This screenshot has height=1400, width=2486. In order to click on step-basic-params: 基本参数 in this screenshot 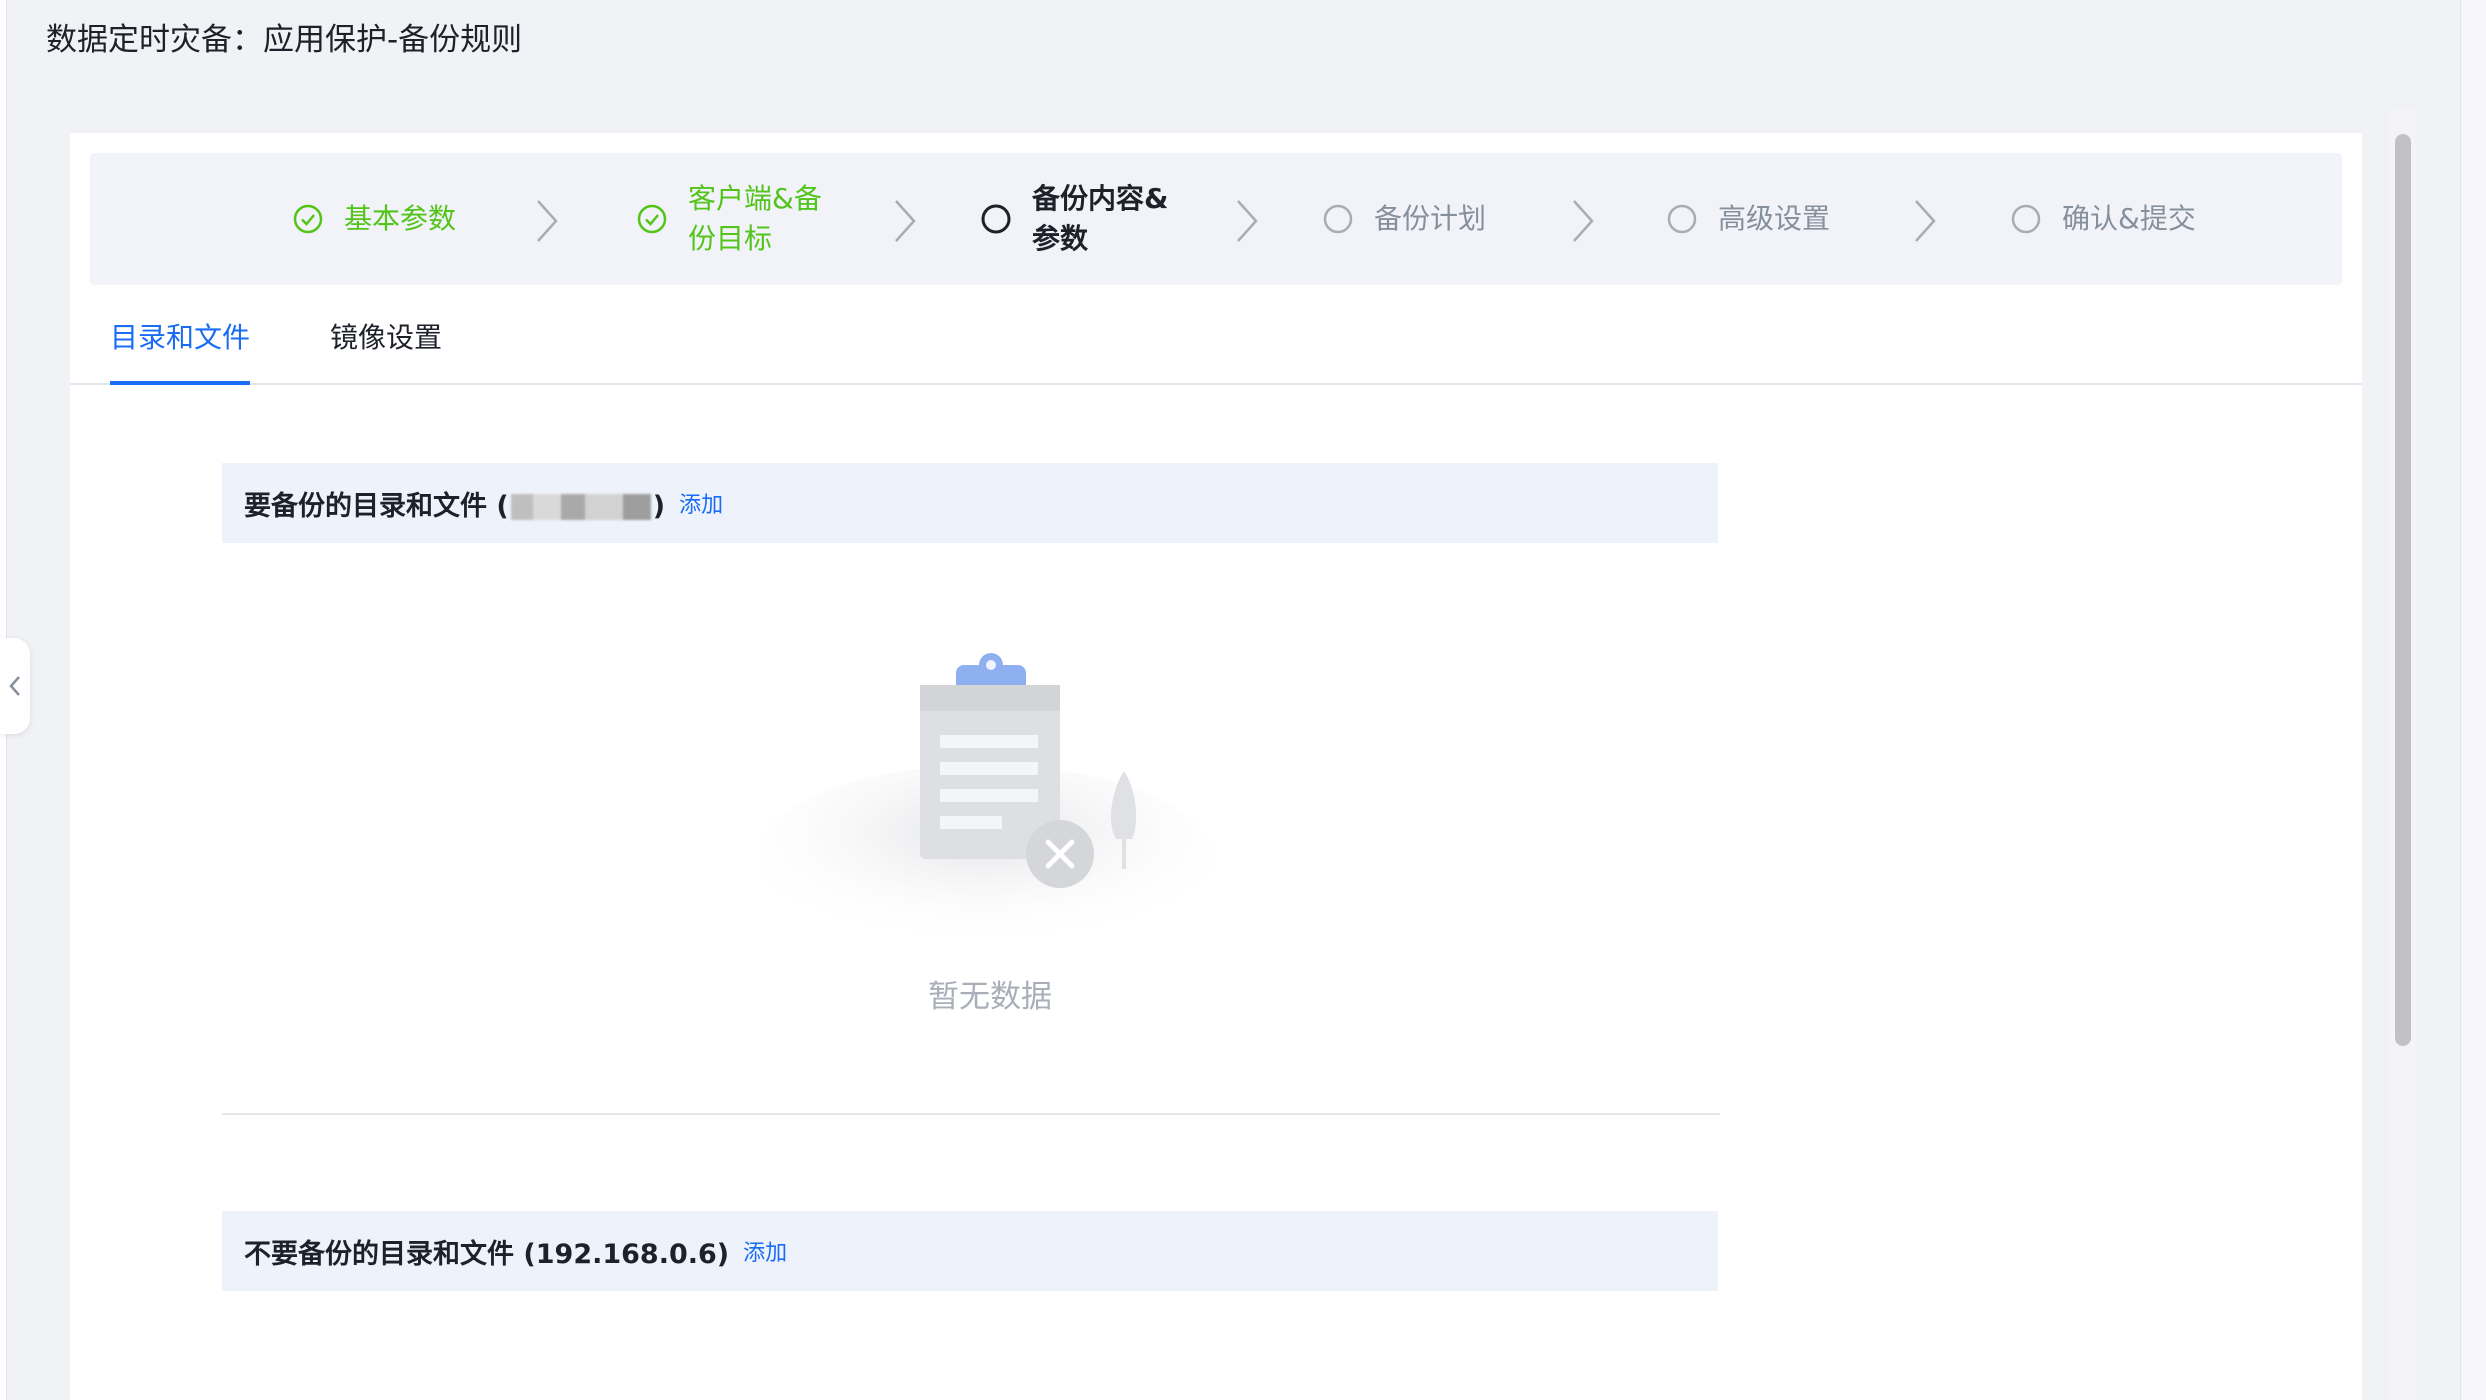, I will do `click(374, 219)`.